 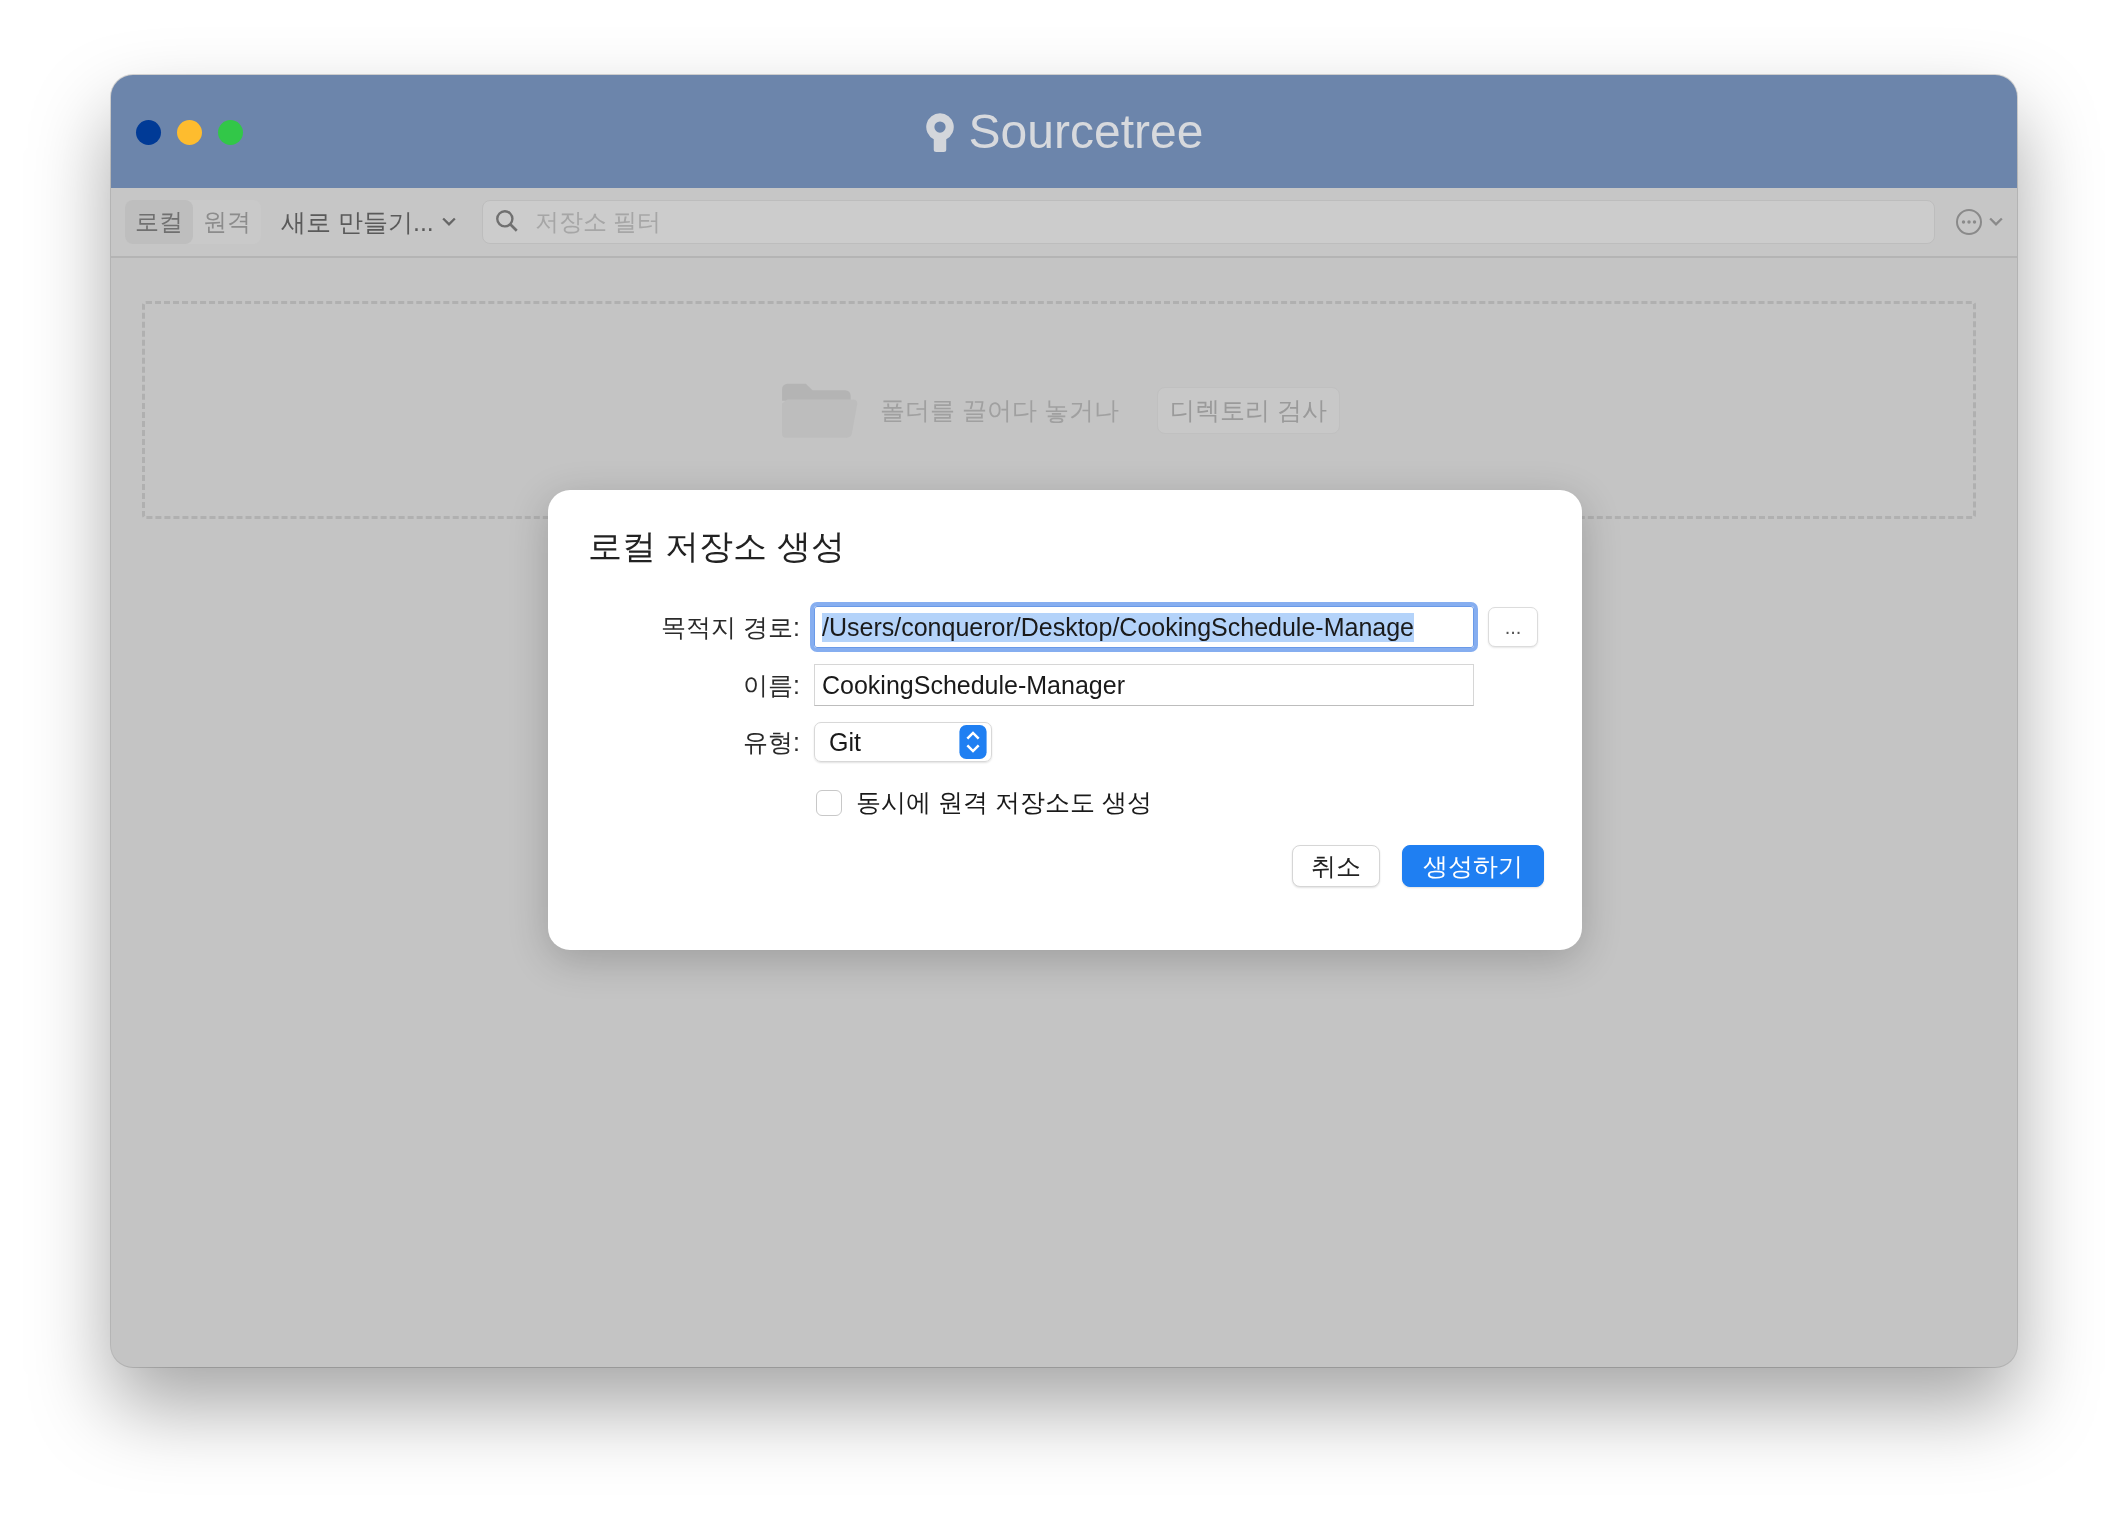 What do you see at coordinates (1144, 685) in the screenshot?
I see `text-field: CookingSchedule-Manager` at bounding box center [1144, 685].